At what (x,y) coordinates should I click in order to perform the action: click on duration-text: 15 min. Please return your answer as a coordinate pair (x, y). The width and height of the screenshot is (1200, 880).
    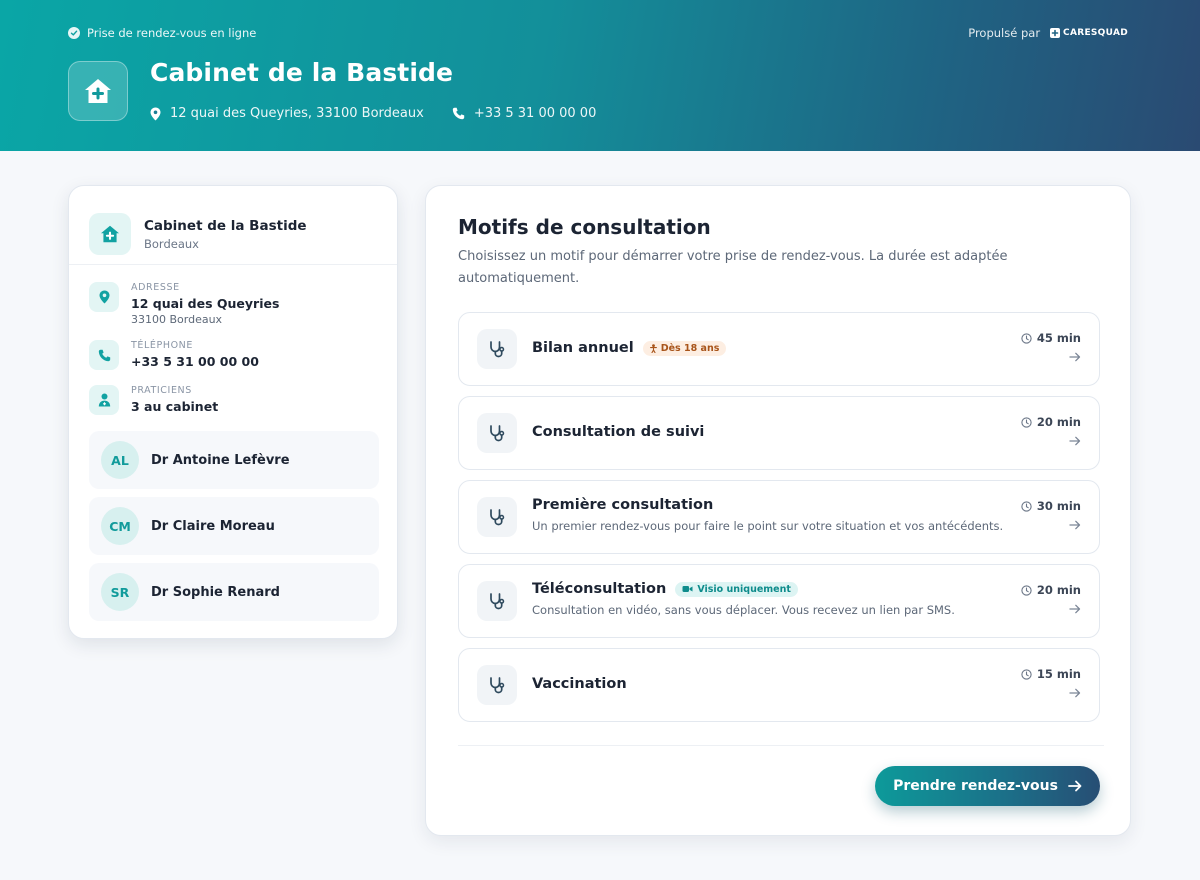
    Looking at the image, I should click on (1058, 674).